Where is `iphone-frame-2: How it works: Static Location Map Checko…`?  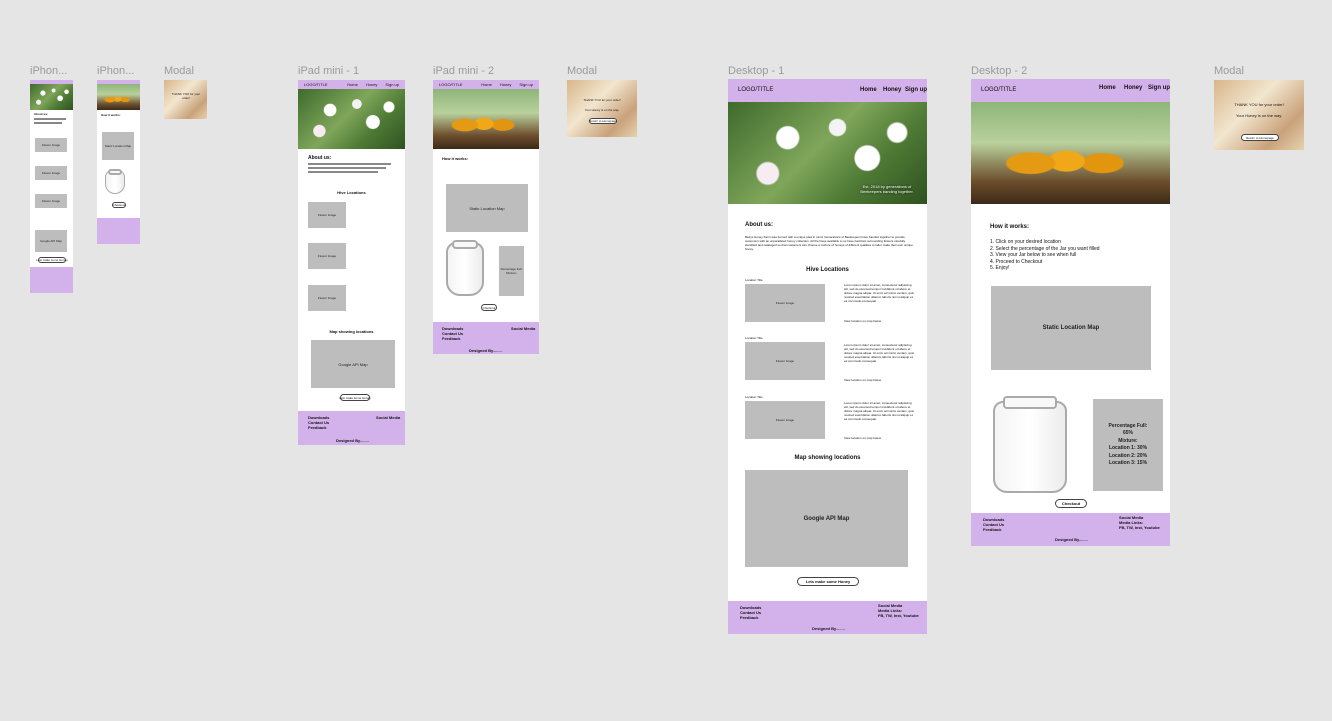
iphone-frame-2: How it works: Static Location Map Checko… is located at coordinates (118, 162).